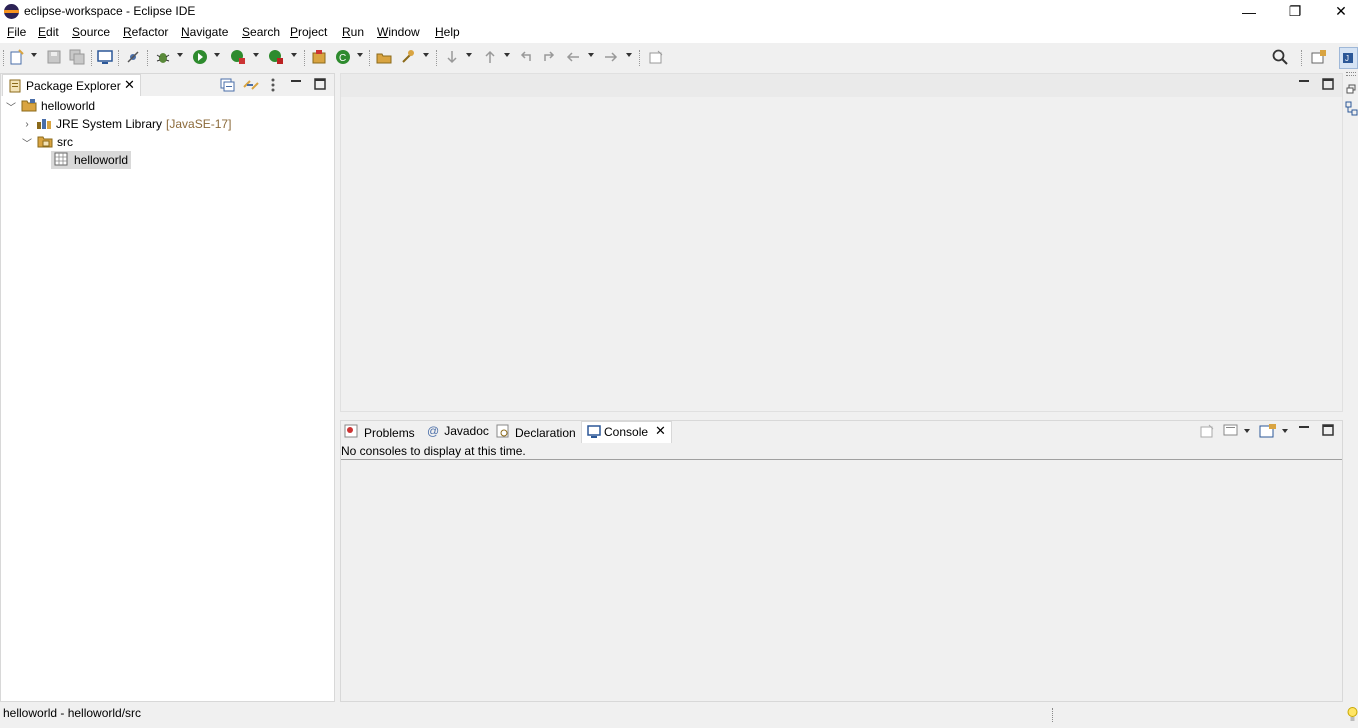 Image resolution: width=1358 pixels, height=728 pixels. What do you see at coordinates (256, 55) in the screenshot?
I see `coverage-dropdown-arrow` at bounding box center [256, 55].